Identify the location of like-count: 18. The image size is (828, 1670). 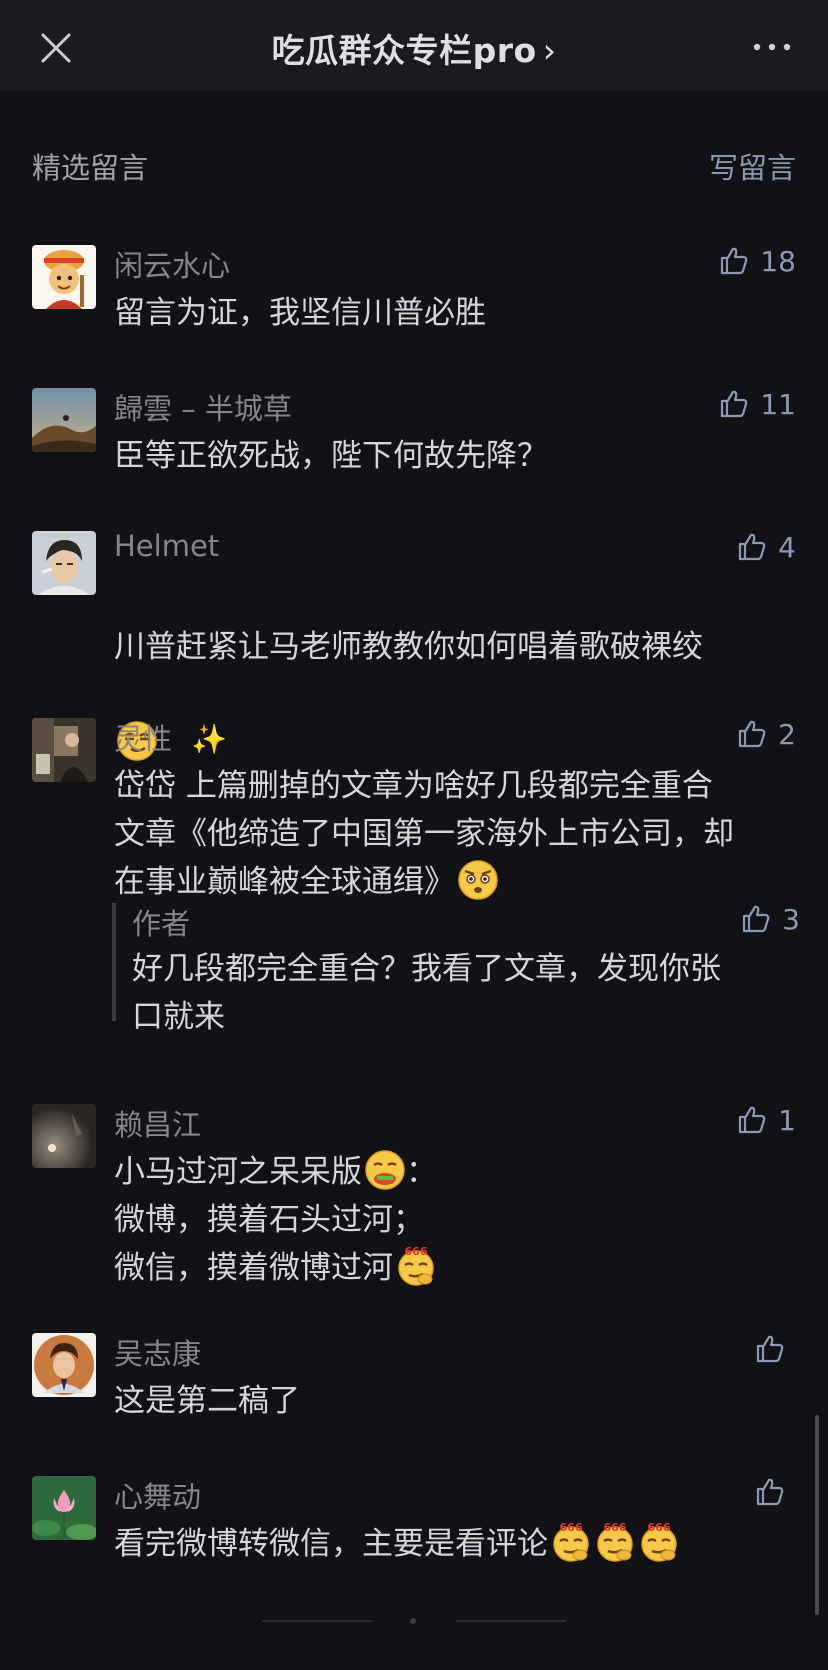
(778, 261).